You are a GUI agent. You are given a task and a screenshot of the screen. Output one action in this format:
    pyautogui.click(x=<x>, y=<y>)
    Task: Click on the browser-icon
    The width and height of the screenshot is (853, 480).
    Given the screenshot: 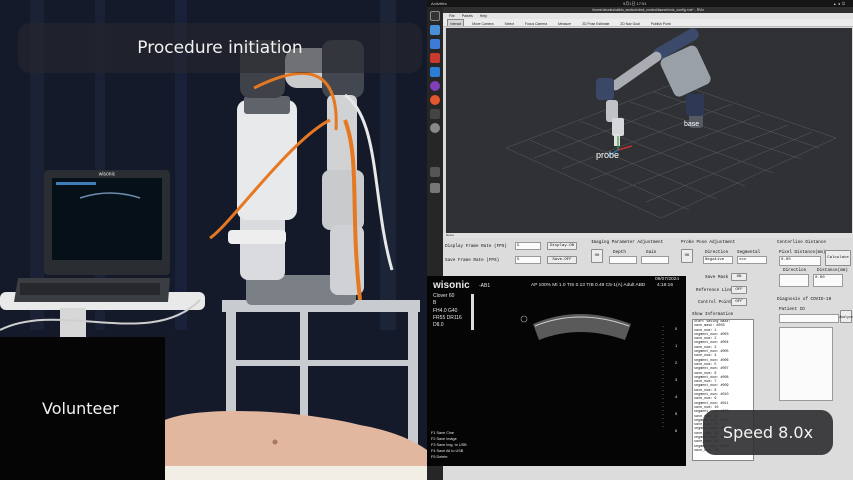 What is the action you would take?
    pyautogui.click(x=435, y=44)
    